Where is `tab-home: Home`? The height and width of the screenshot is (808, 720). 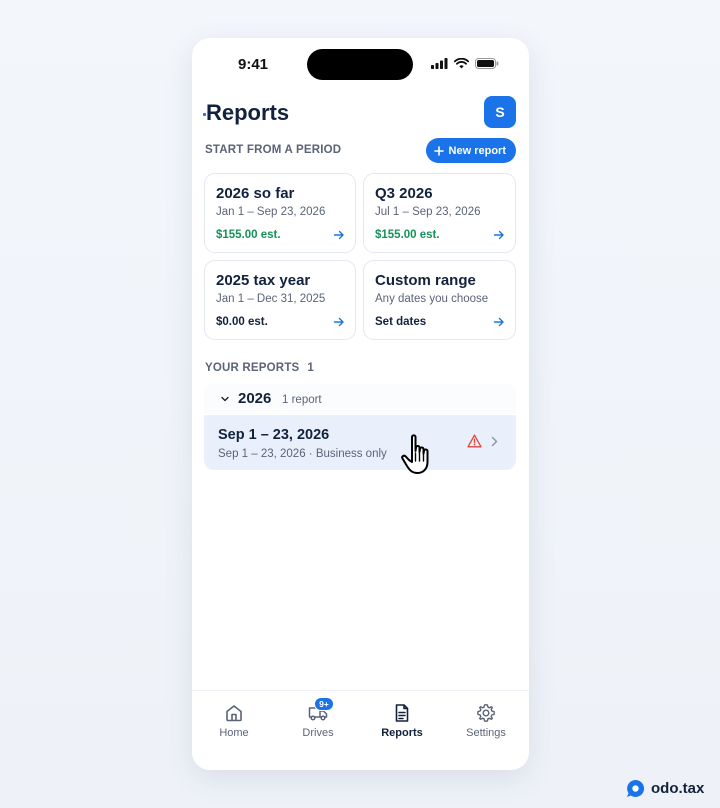 tab-home: Home is located at coordinates (234, 721).